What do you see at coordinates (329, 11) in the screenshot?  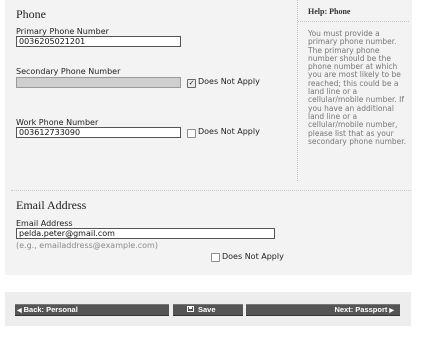 I see `help-title: Help: Phone` at bounding box center [329, 11].